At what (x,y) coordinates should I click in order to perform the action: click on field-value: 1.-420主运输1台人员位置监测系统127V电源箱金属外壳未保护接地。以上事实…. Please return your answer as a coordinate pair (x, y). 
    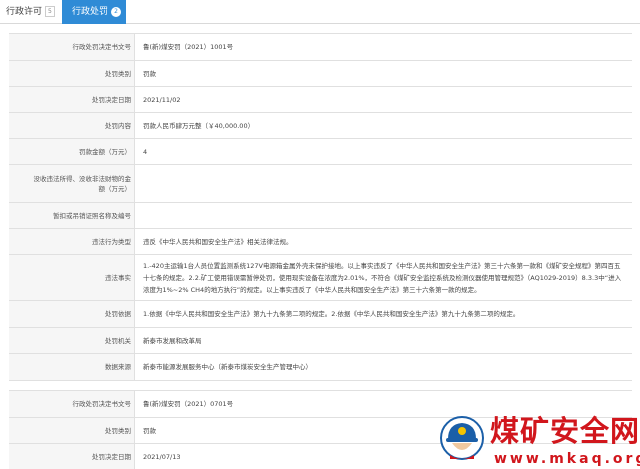
    Looking at the image, I should click on (382, 277).